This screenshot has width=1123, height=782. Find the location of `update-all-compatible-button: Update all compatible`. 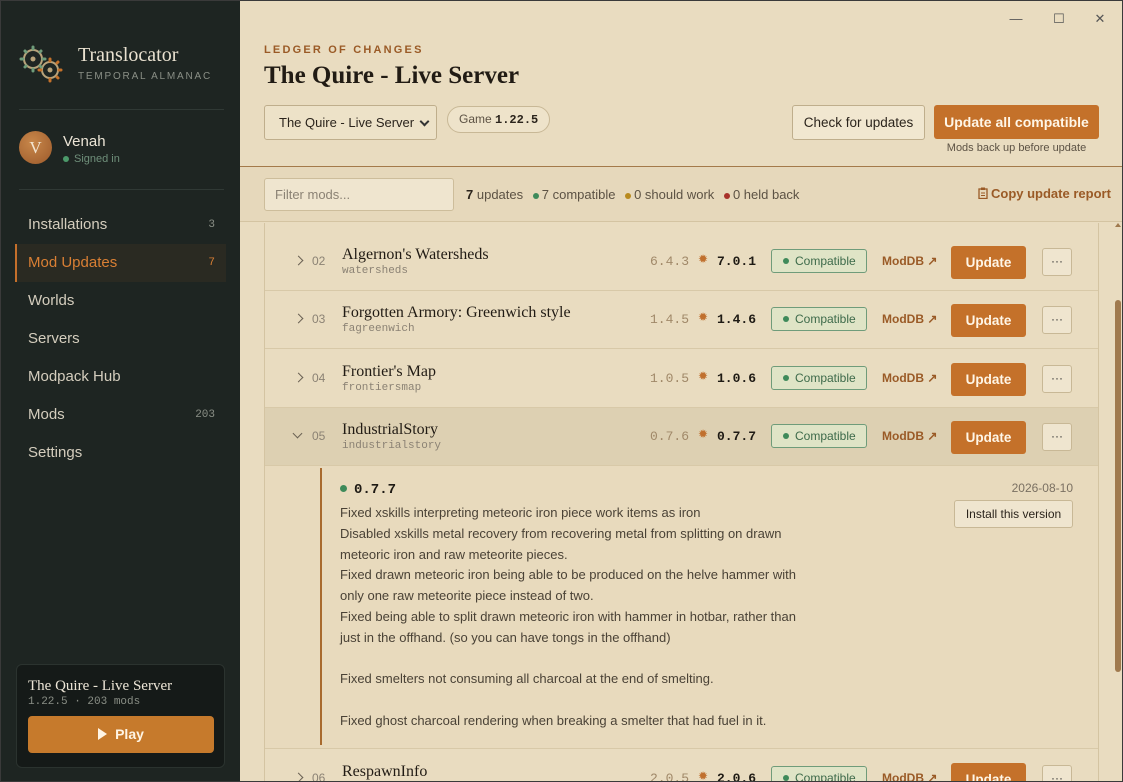

update-all-compatible-button: Update all compatible is located at coordinates (1016, 122).